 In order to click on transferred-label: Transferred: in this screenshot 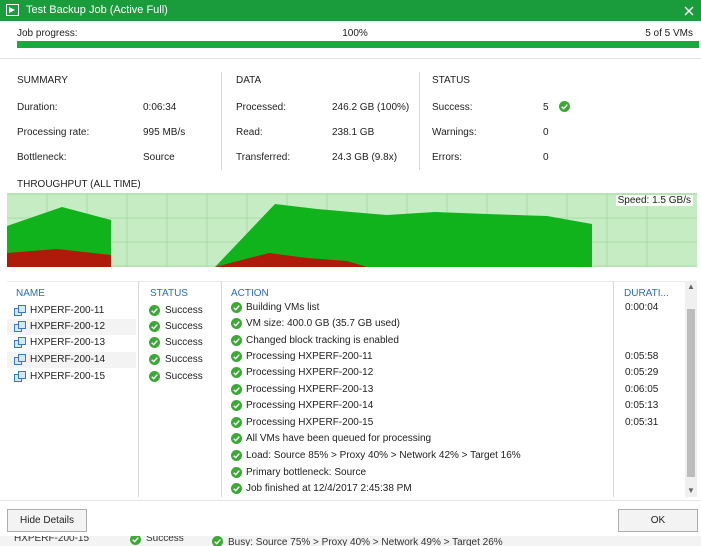, I will do `click(263, 157)`.